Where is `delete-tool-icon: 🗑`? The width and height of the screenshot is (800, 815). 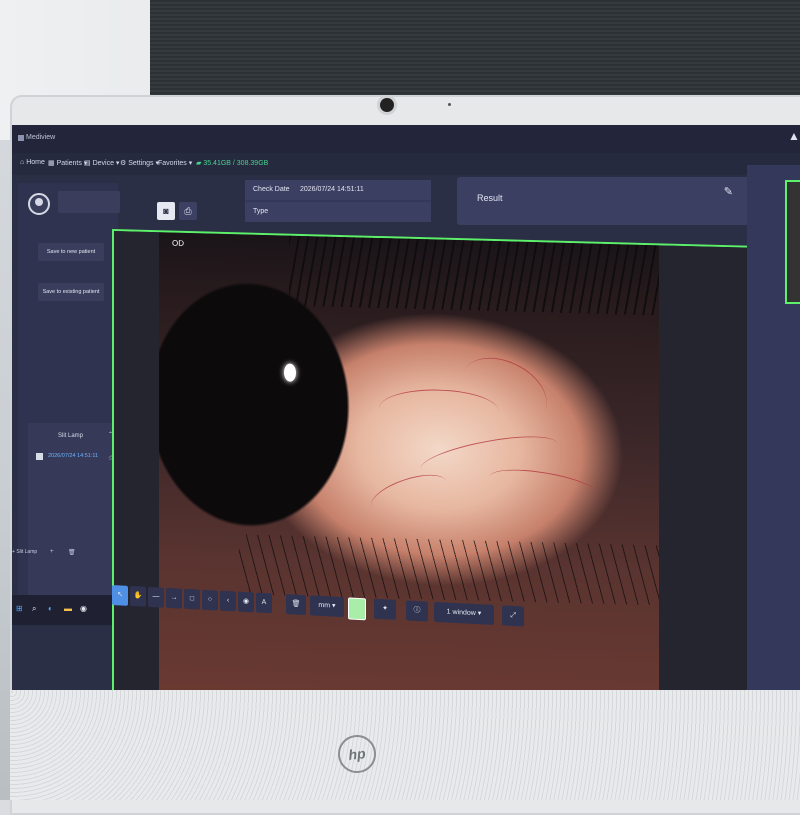 delete-tool-icon: 🗑 is located at coordinates (296, 605).